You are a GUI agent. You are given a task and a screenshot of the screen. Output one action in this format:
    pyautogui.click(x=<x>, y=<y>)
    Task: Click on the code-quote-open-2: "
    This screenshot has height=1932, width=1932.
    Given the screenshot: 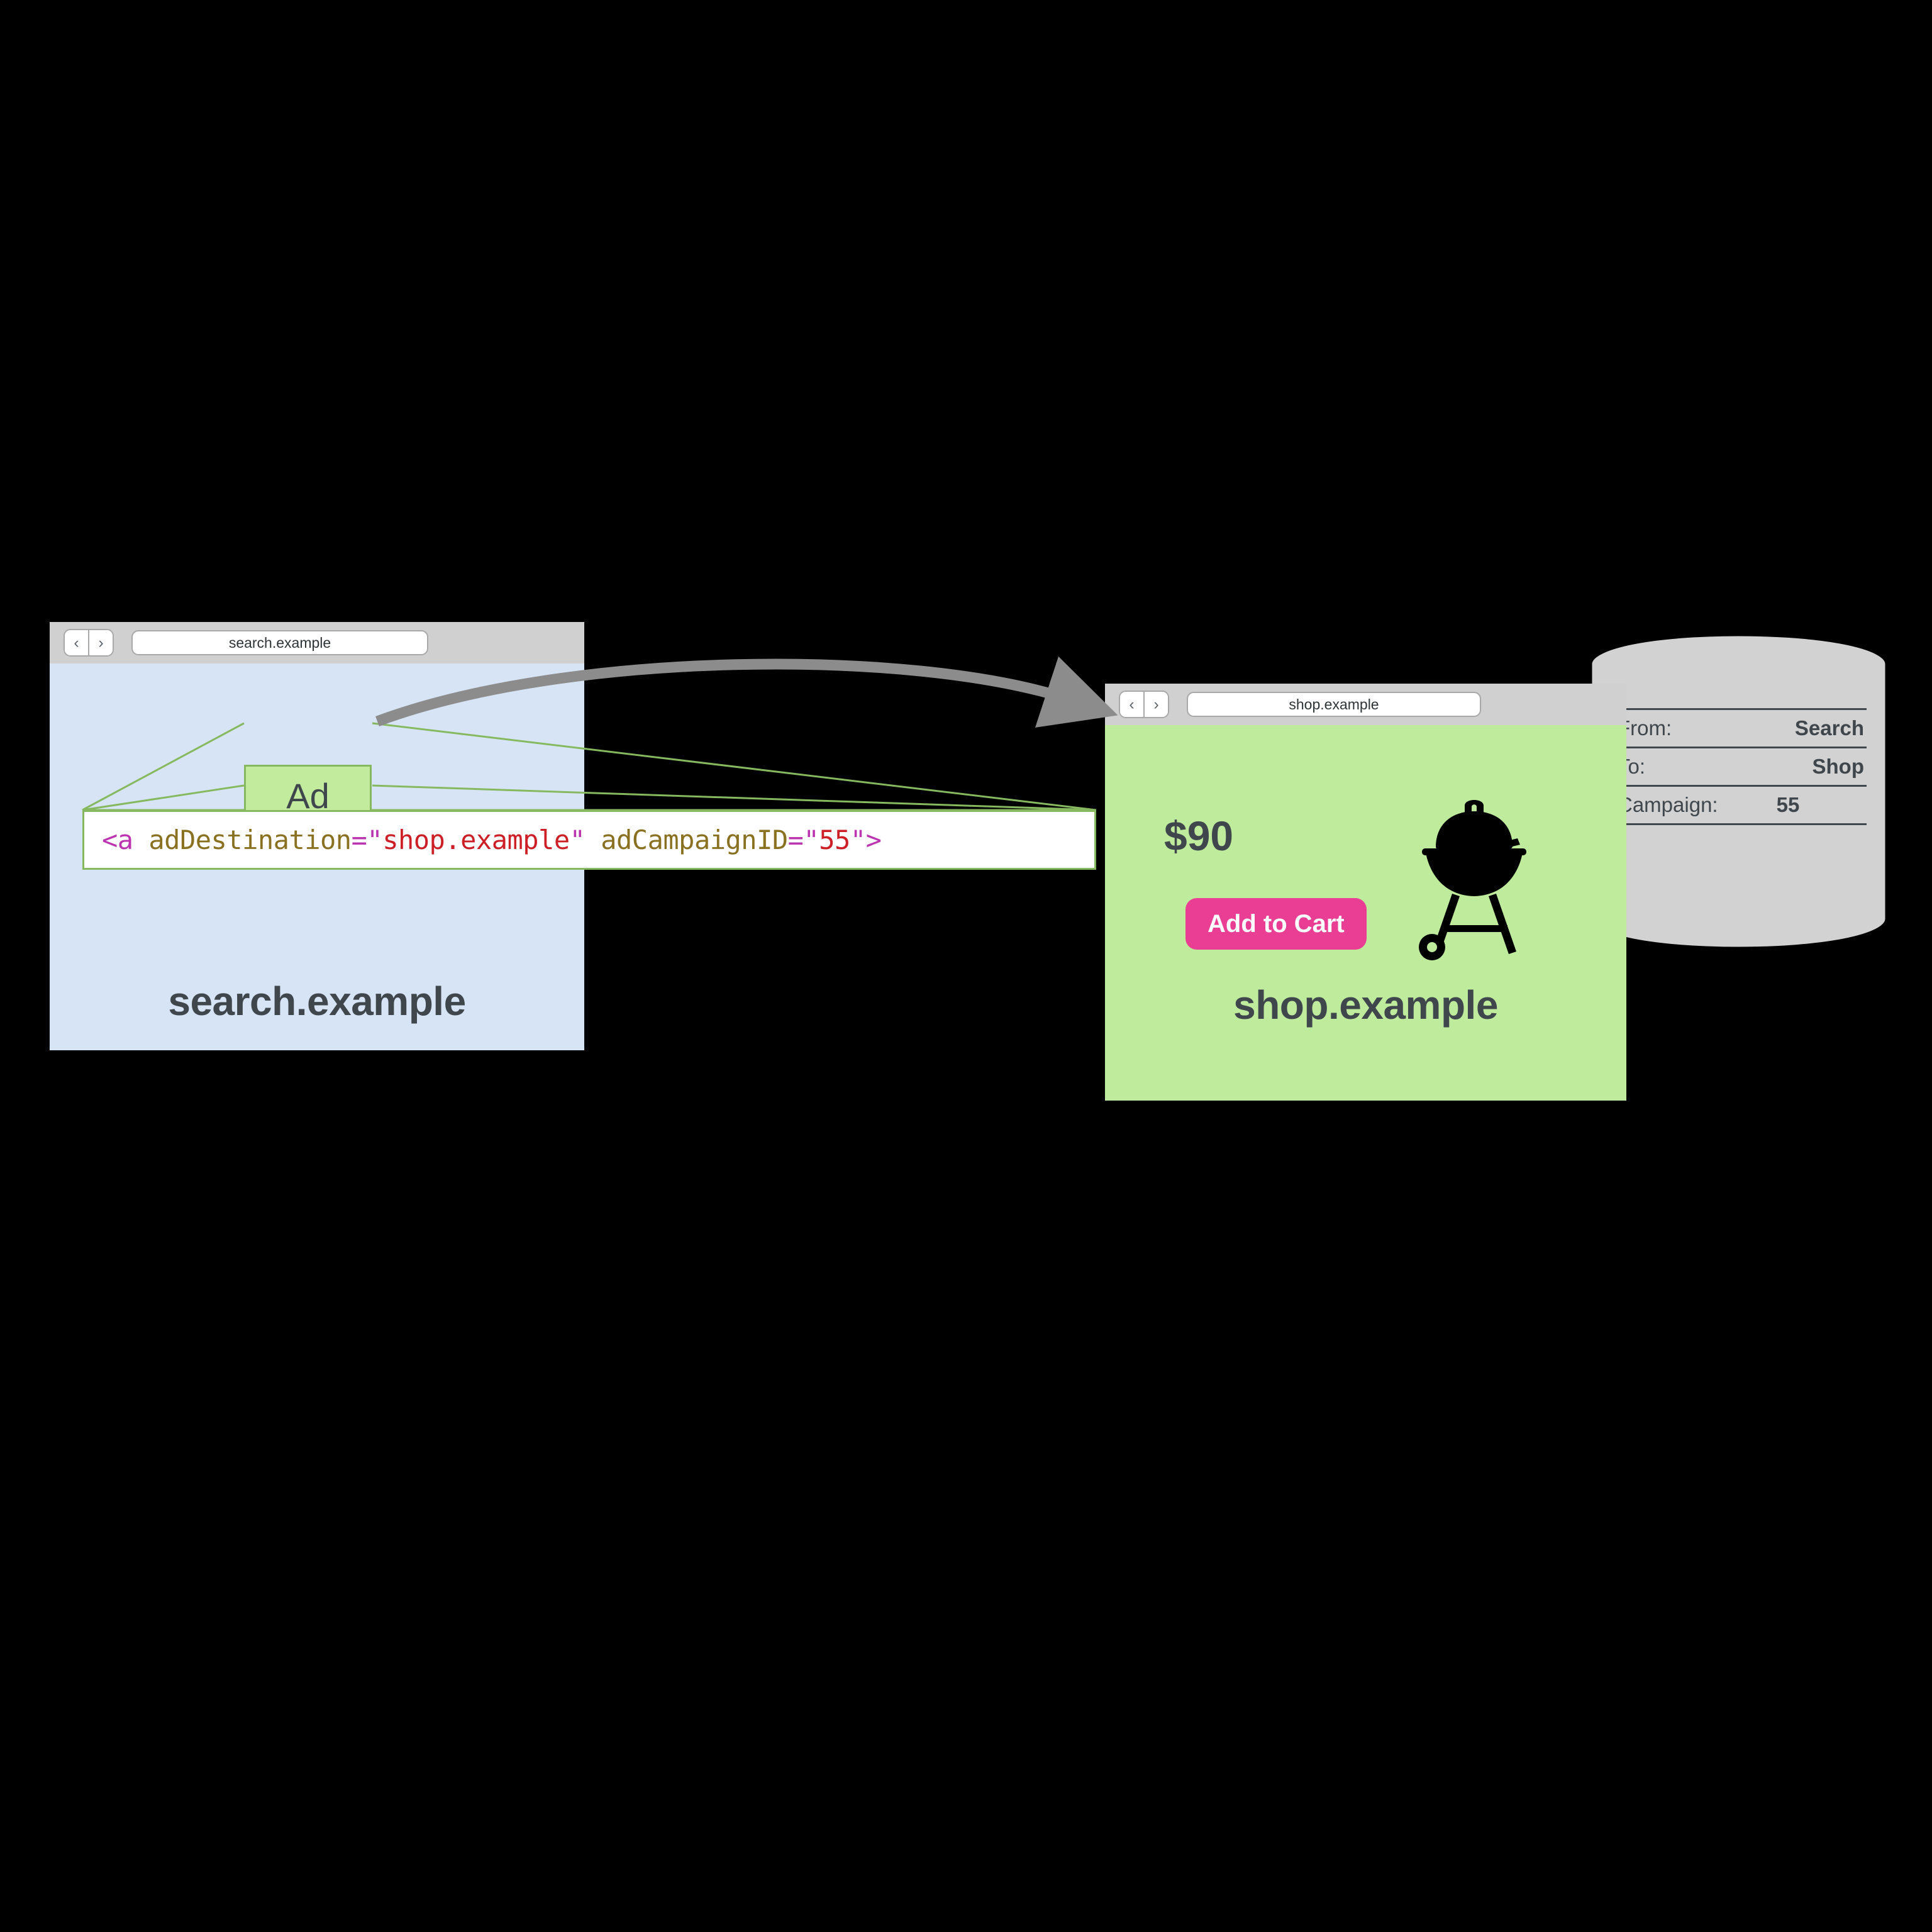 What is the action you would take?
    pyautogui.click(x=811, y=839)
    